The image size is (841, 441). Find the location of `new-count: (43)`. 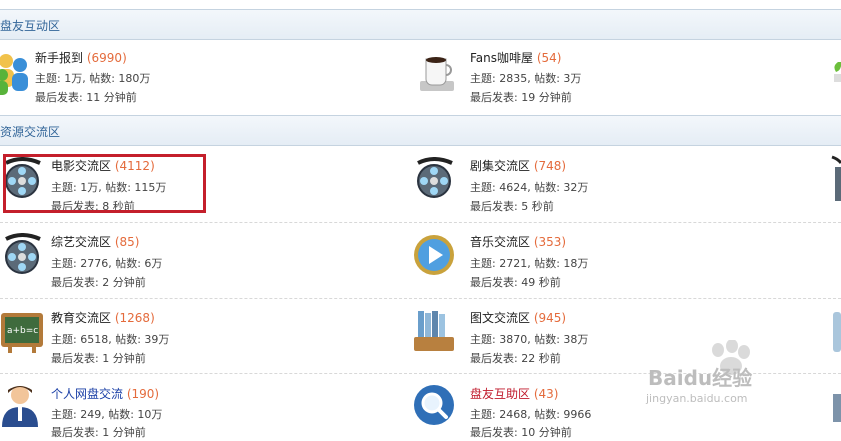

new-count: (43) is located at coordinates (546, 394).